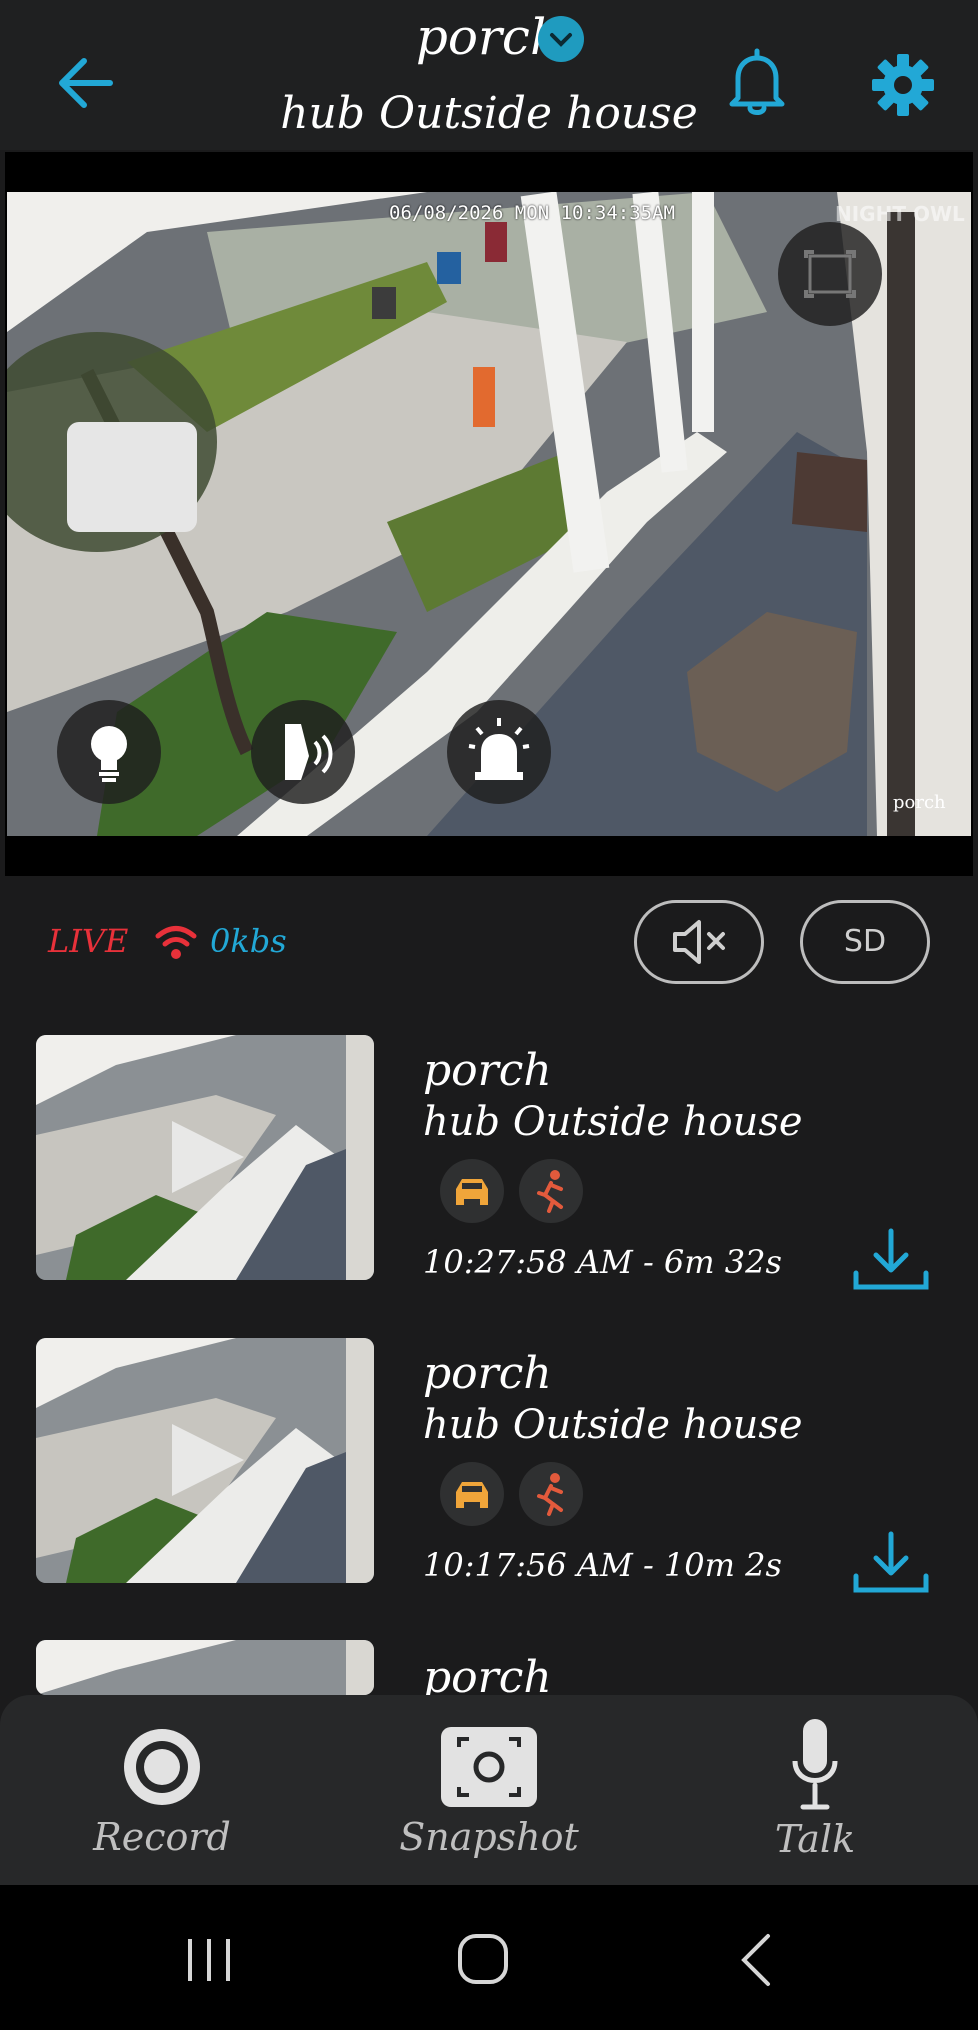 The height and width of the screenshot is (2030, 978). I want to click on mute-button, so click(699, 942).